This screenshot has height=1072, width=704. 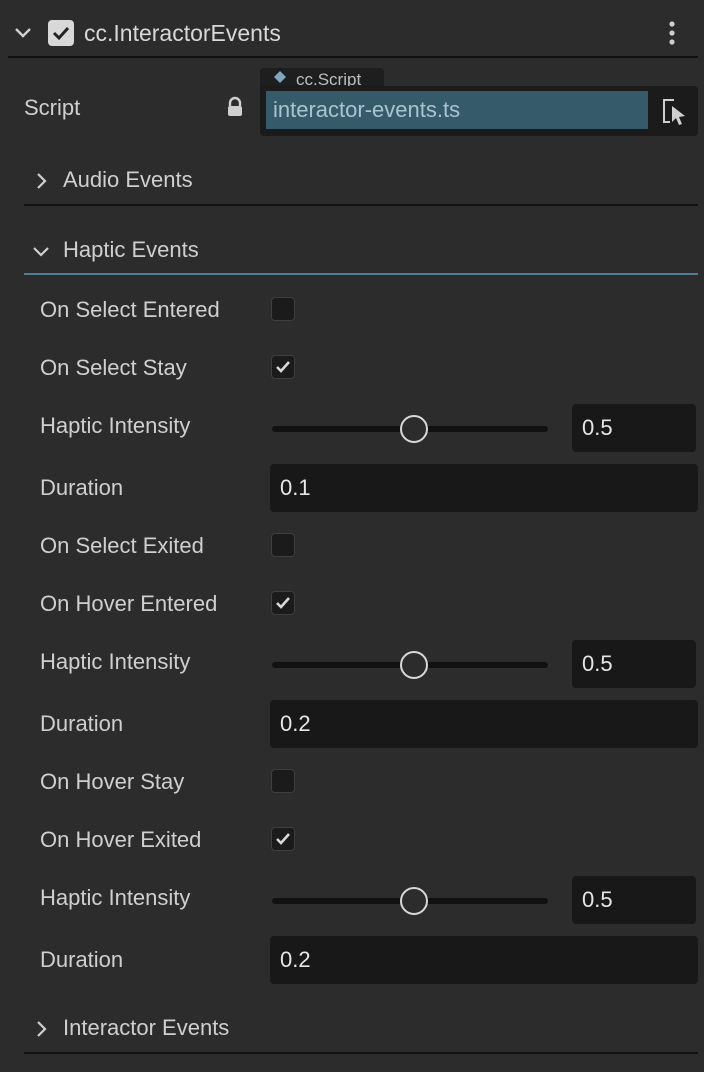 I want to click on component-title: cc.InteractorEvents, so click(x=182, y=33).